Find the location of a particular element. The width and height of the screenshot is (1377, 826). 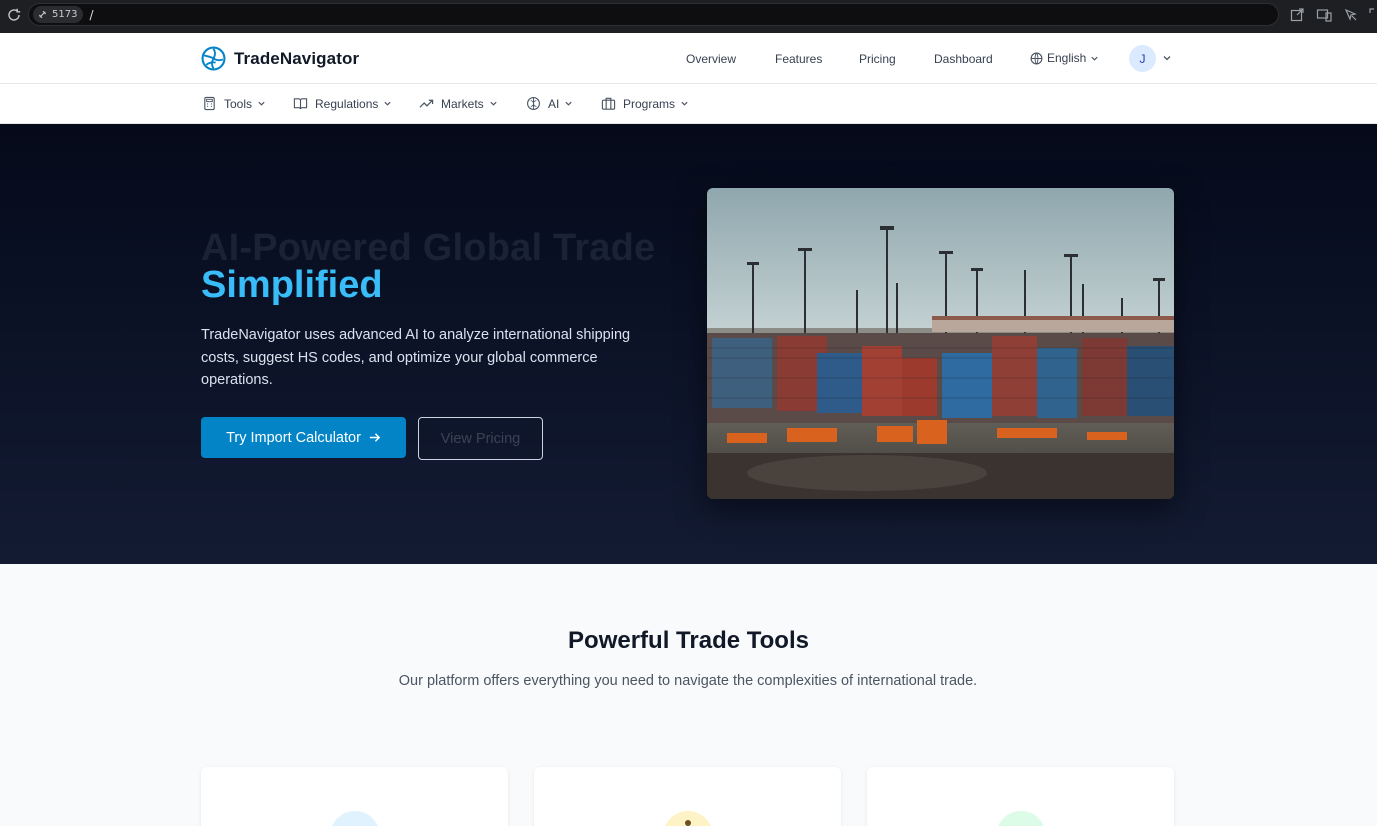

port-label: 5173 is located at coordinates (65, 14).